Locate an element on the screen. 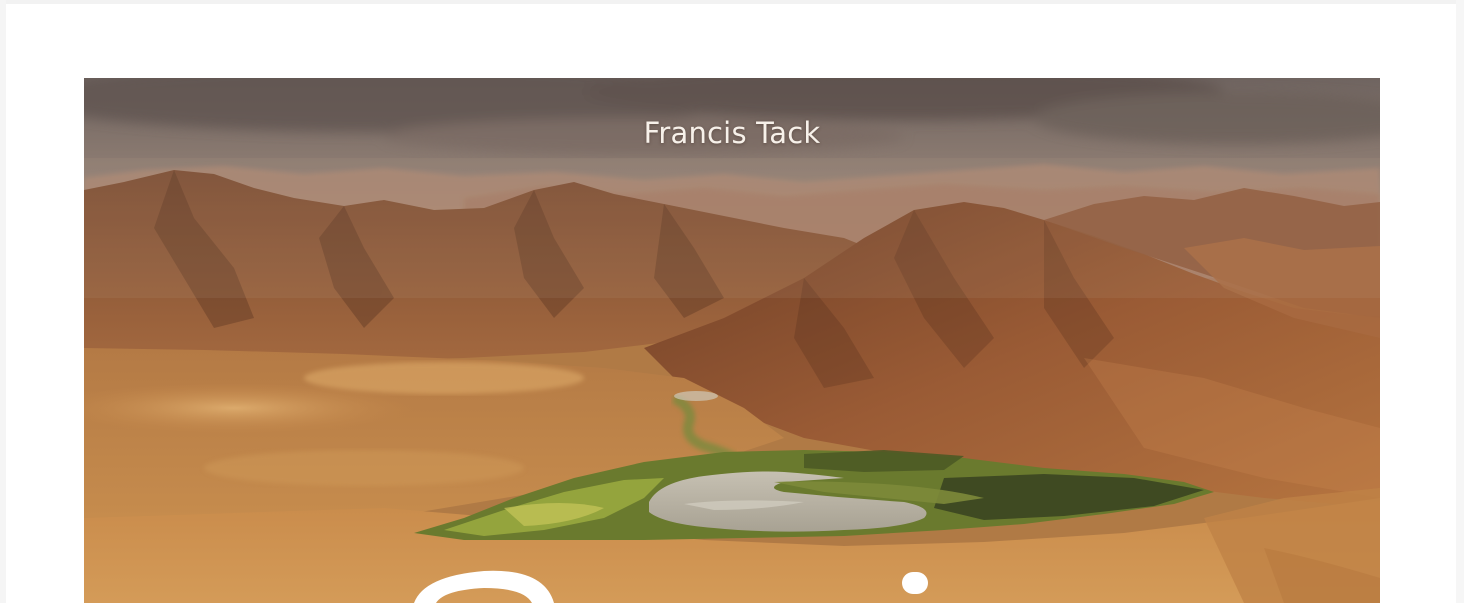 The height and width of the screenshot is (603, 1464). page-left-edge is located at coordinates (3, 301).